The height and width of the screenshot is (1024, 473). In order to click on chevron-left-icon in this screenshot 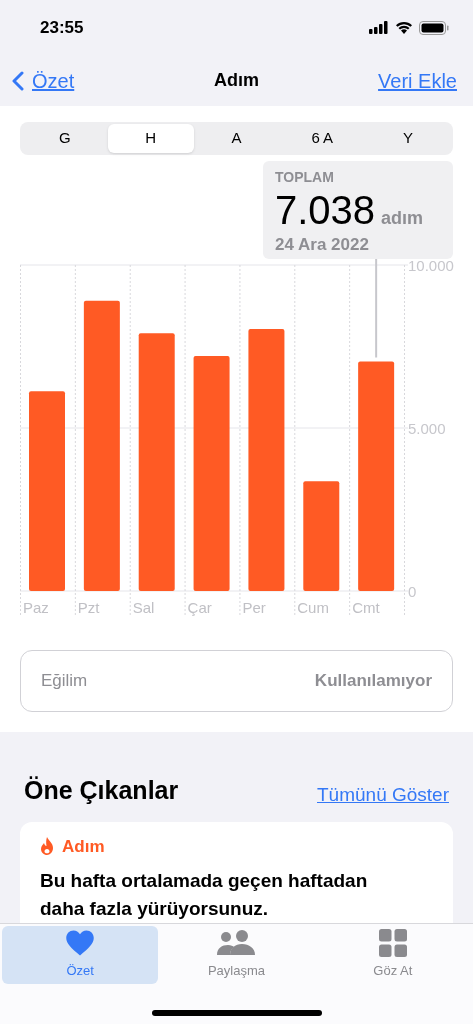, I will do `click(18, 80)`.